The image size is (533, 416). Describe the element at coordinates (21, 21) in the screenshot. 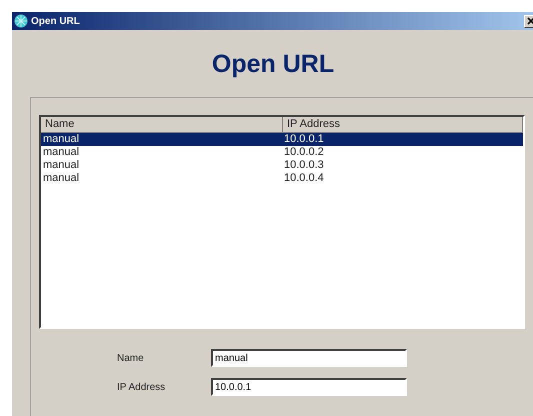

I see `globe-icon` at that location.